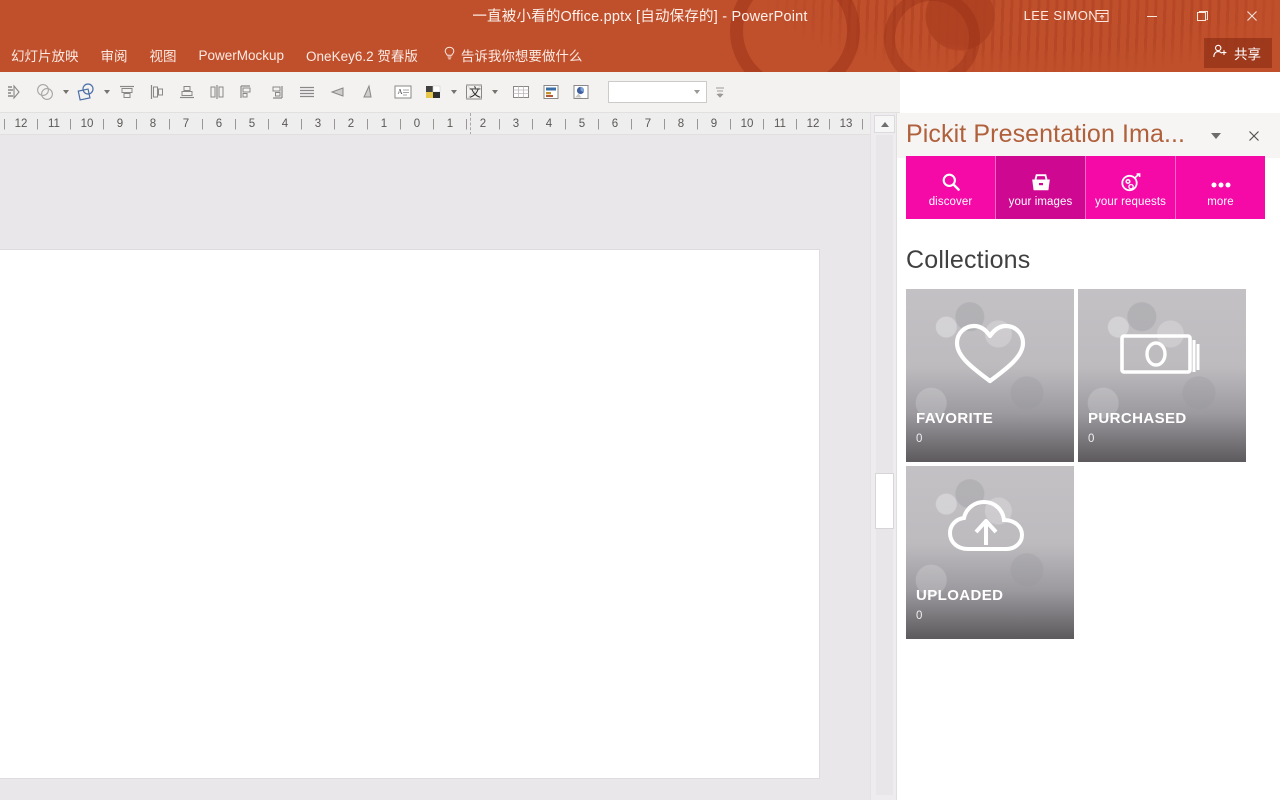 This screenshot has height=800, width=1280. What do you see at coordinates (990, 530) in the screenshot?
I see `cloud-upload-icon` at bounding box center [990, 530].